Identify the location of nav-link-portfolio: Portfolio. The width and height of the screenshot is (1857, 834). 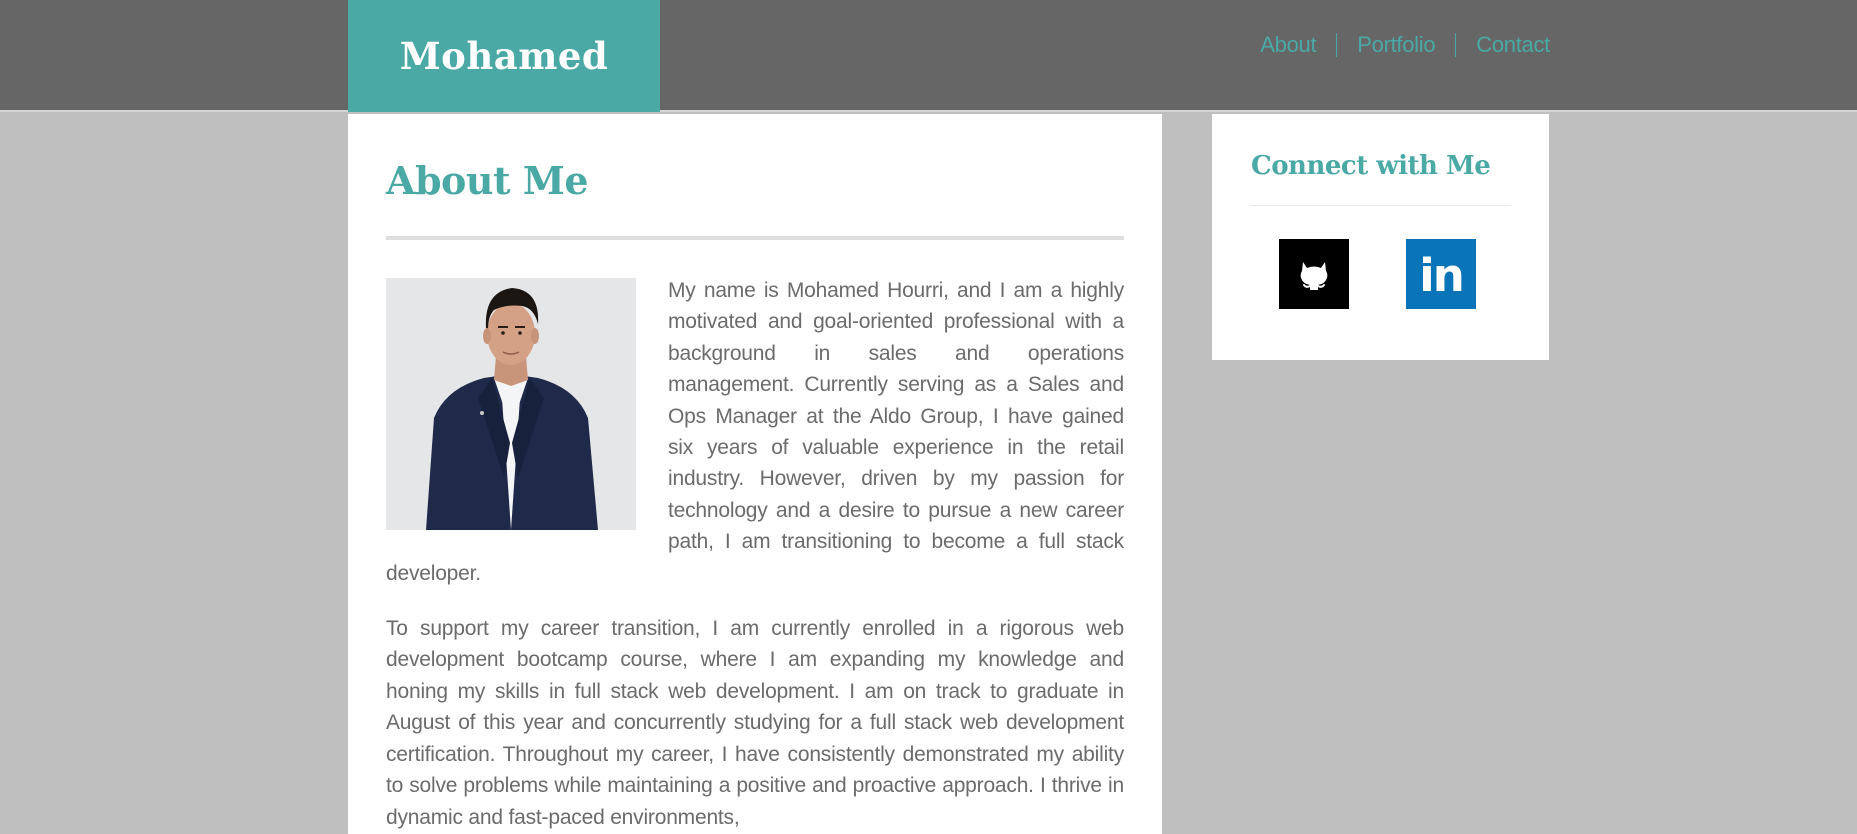
(1396, 45).